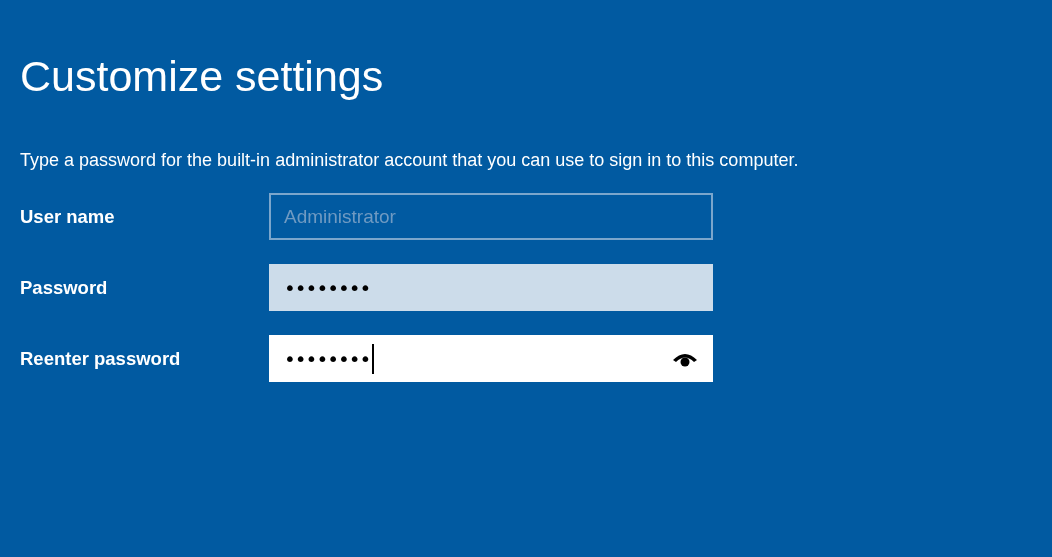 Image resolution: width=1052 pixels, height=557 pixels. What do you see at coordinates (410, 160) in the screenshot?
I see `instruction-text: Type a password for the built-in administrator account that you can use to sign in to this computer.` at bounding box center [410, 160].